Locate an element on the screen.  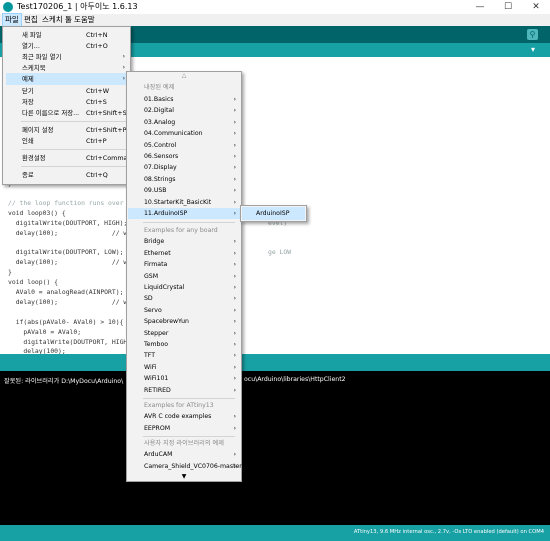
serial-monitor-button: ⚲ is located at coordinates (532, 34).